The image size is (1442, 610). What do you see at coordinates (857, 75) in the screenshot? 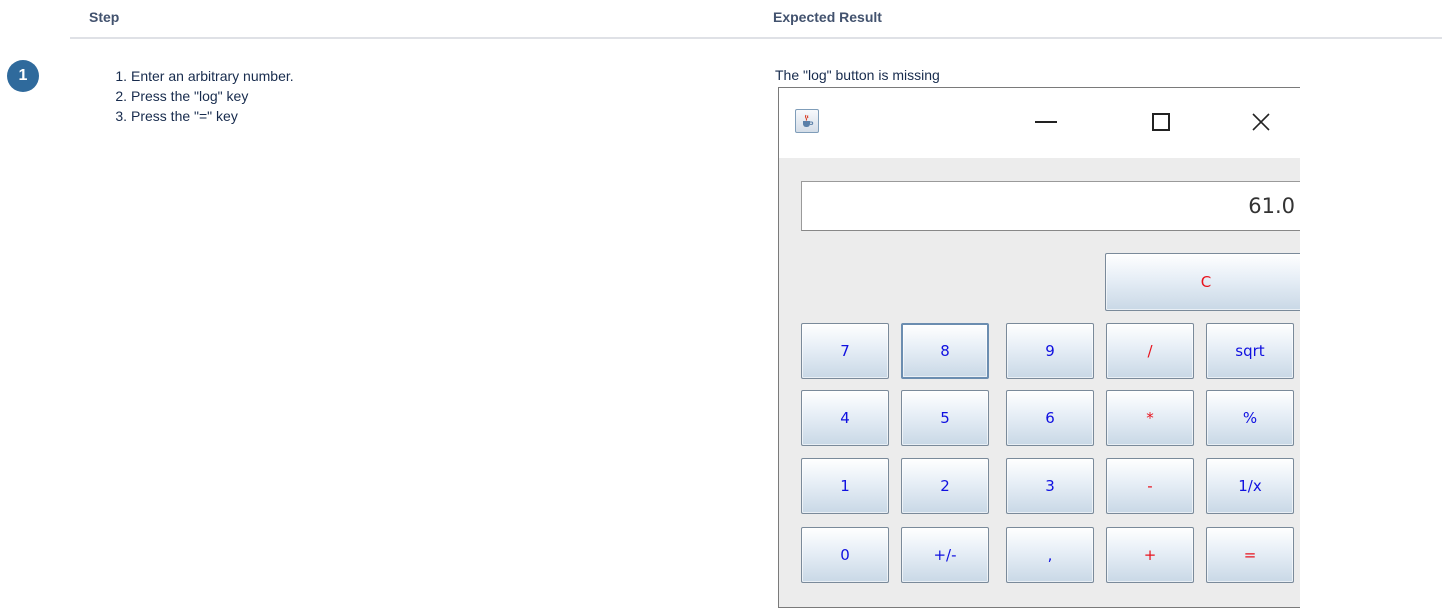
I see `expected-result-text: The "log" button is missing` at bounding box center [857, 75].